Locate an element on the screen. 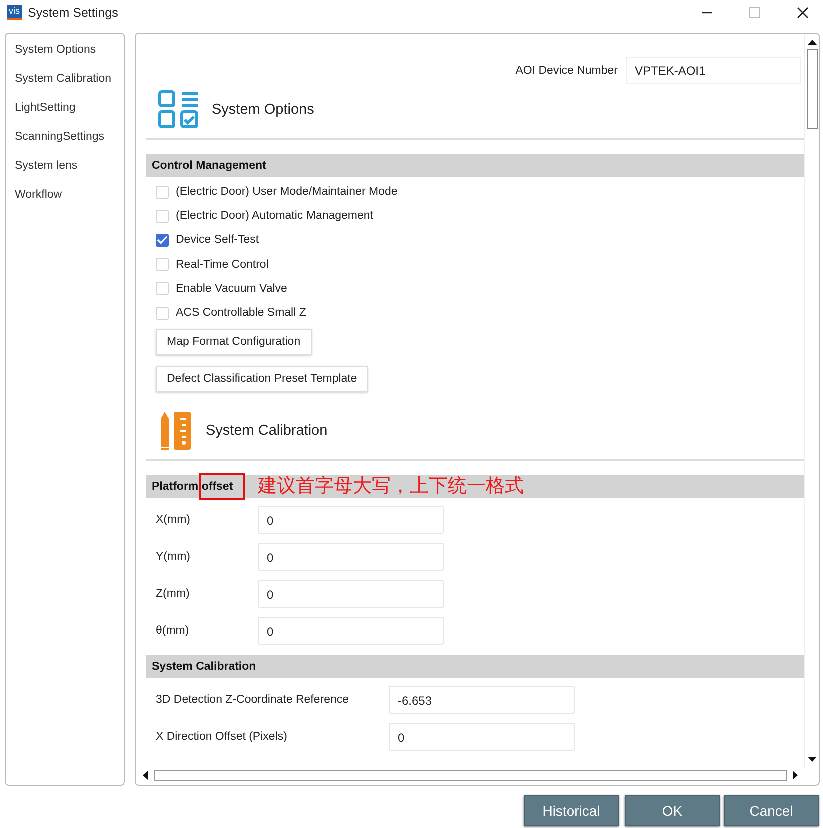 The height and width of the screenshot is (828, 823). group-header: System Calibration is located at coordinates (475, 666).